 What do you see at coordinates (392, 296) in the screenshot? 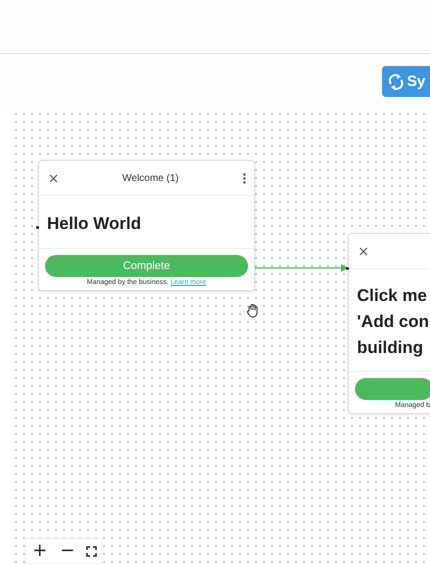
I see `message-text: Click me` at bounding box center [392, 296].